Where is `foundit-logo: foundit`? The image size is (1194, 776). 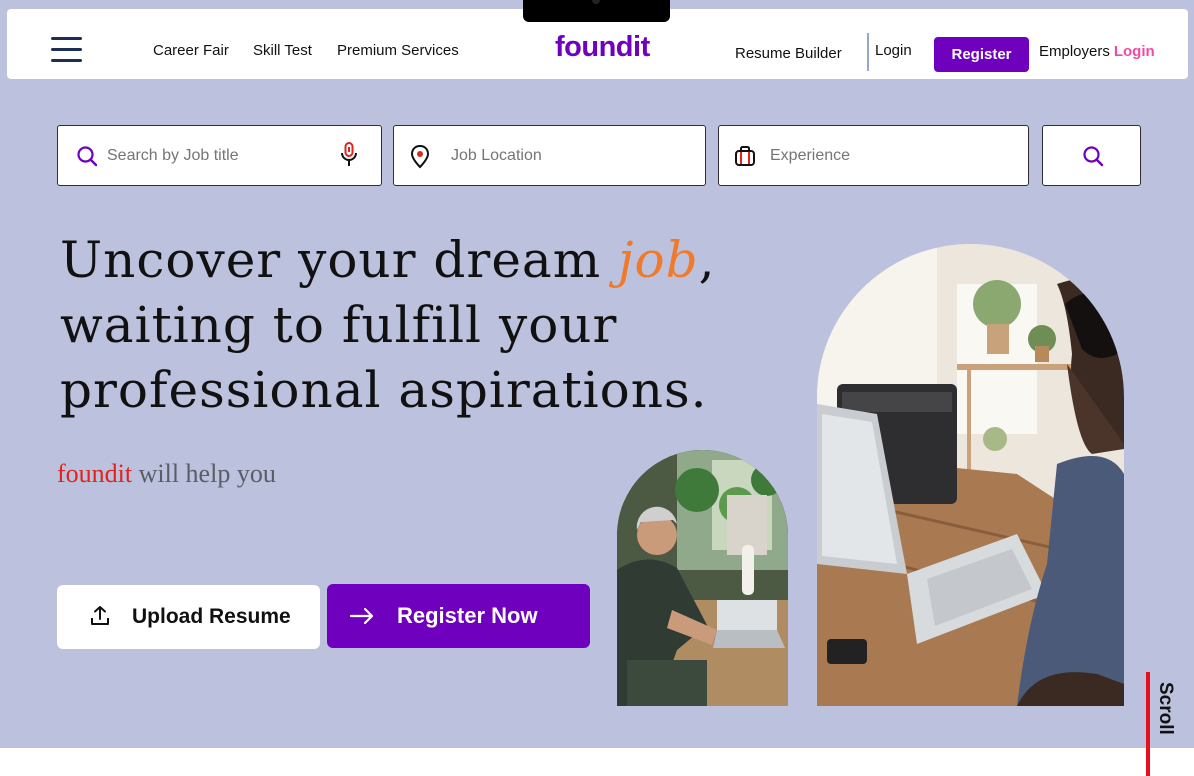
foundit-logo: foundit is located at coordinates (602, 47).